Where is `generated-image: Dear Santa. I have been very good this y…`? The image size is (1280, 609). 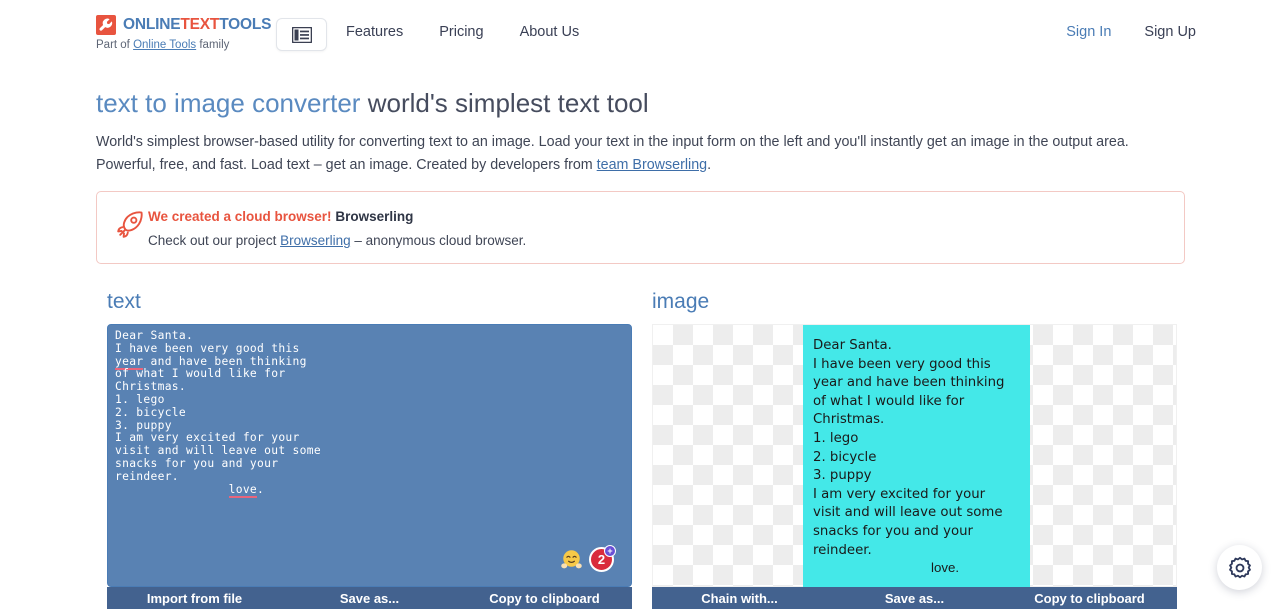
generated-image: Dear Santa. I have been very good this y… is located at coordinates (916, 456).